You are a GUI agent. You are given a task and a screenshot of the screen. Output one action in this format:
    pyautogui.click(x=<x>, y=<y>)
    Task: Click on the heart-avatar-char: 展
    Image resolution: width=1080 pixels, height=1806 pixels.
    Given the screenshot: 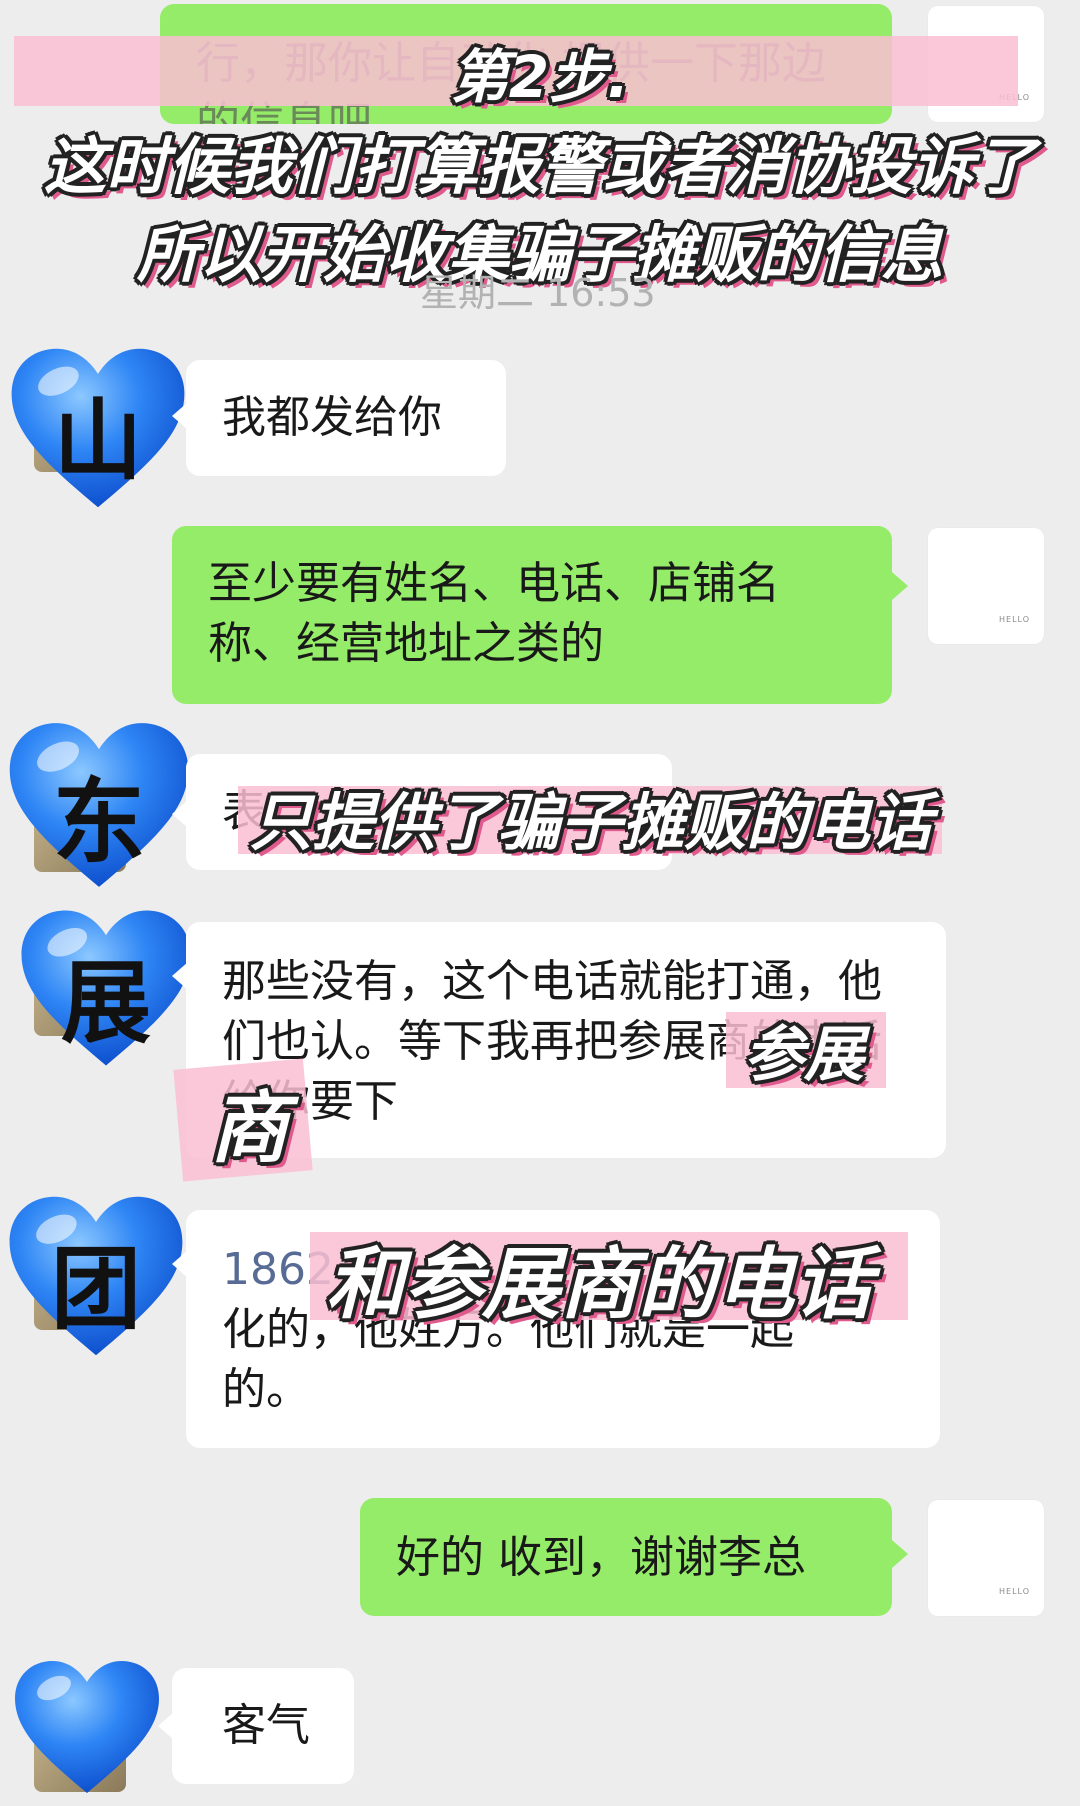 What is the action you would take?
    pyautogui.click(x=106, y=1003)
    